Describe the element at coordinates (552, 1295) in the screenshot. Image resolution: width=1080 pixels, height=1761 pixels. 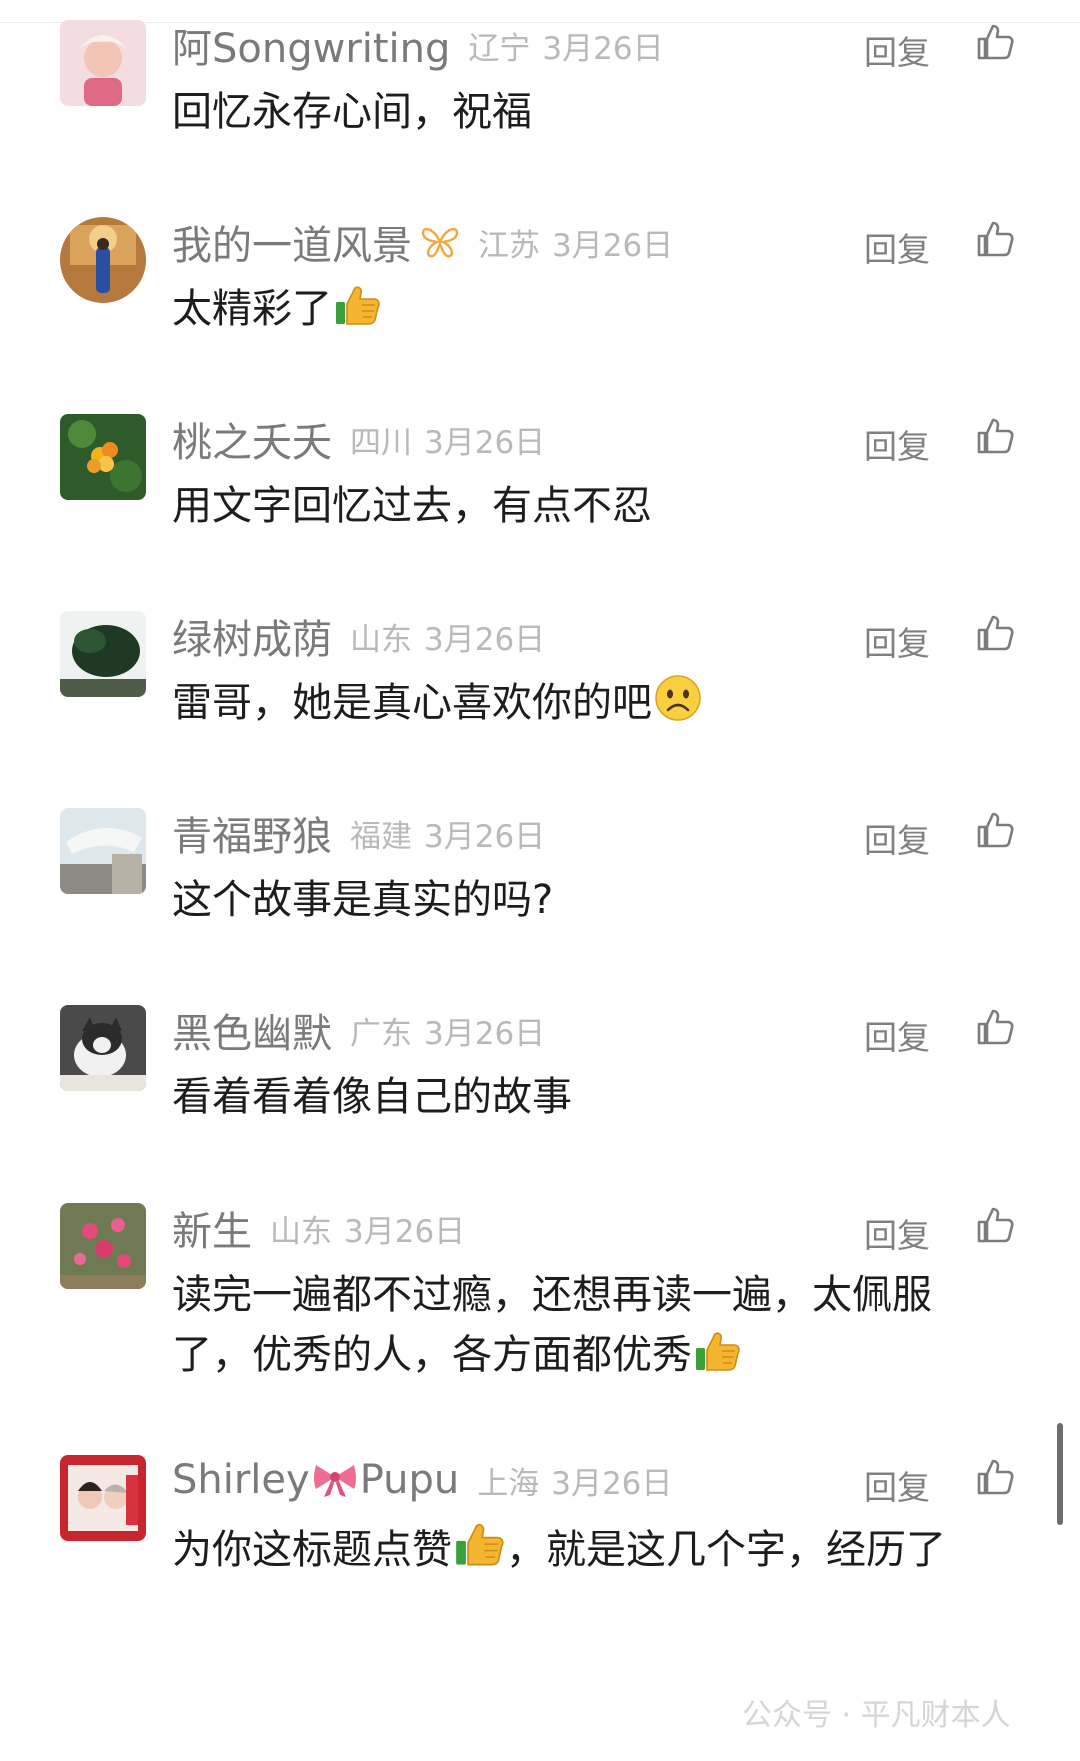
I see `comment-text-line: 读完一遍都不过瘾，还想再读一遍，太佩服` at that location.